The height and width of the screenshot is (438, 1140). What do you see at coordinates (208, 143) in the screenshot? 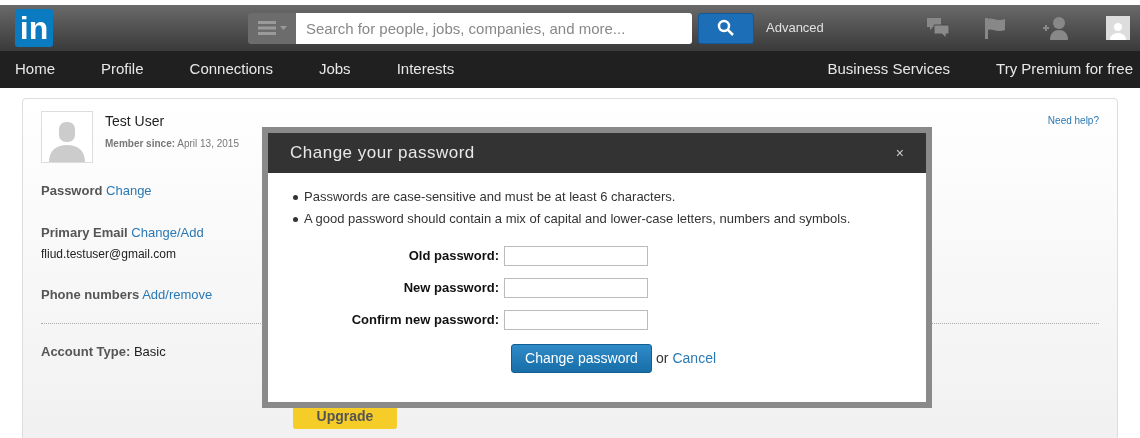
I see `member-since-date: April 13, 2015` at bounding box center [208, 143].